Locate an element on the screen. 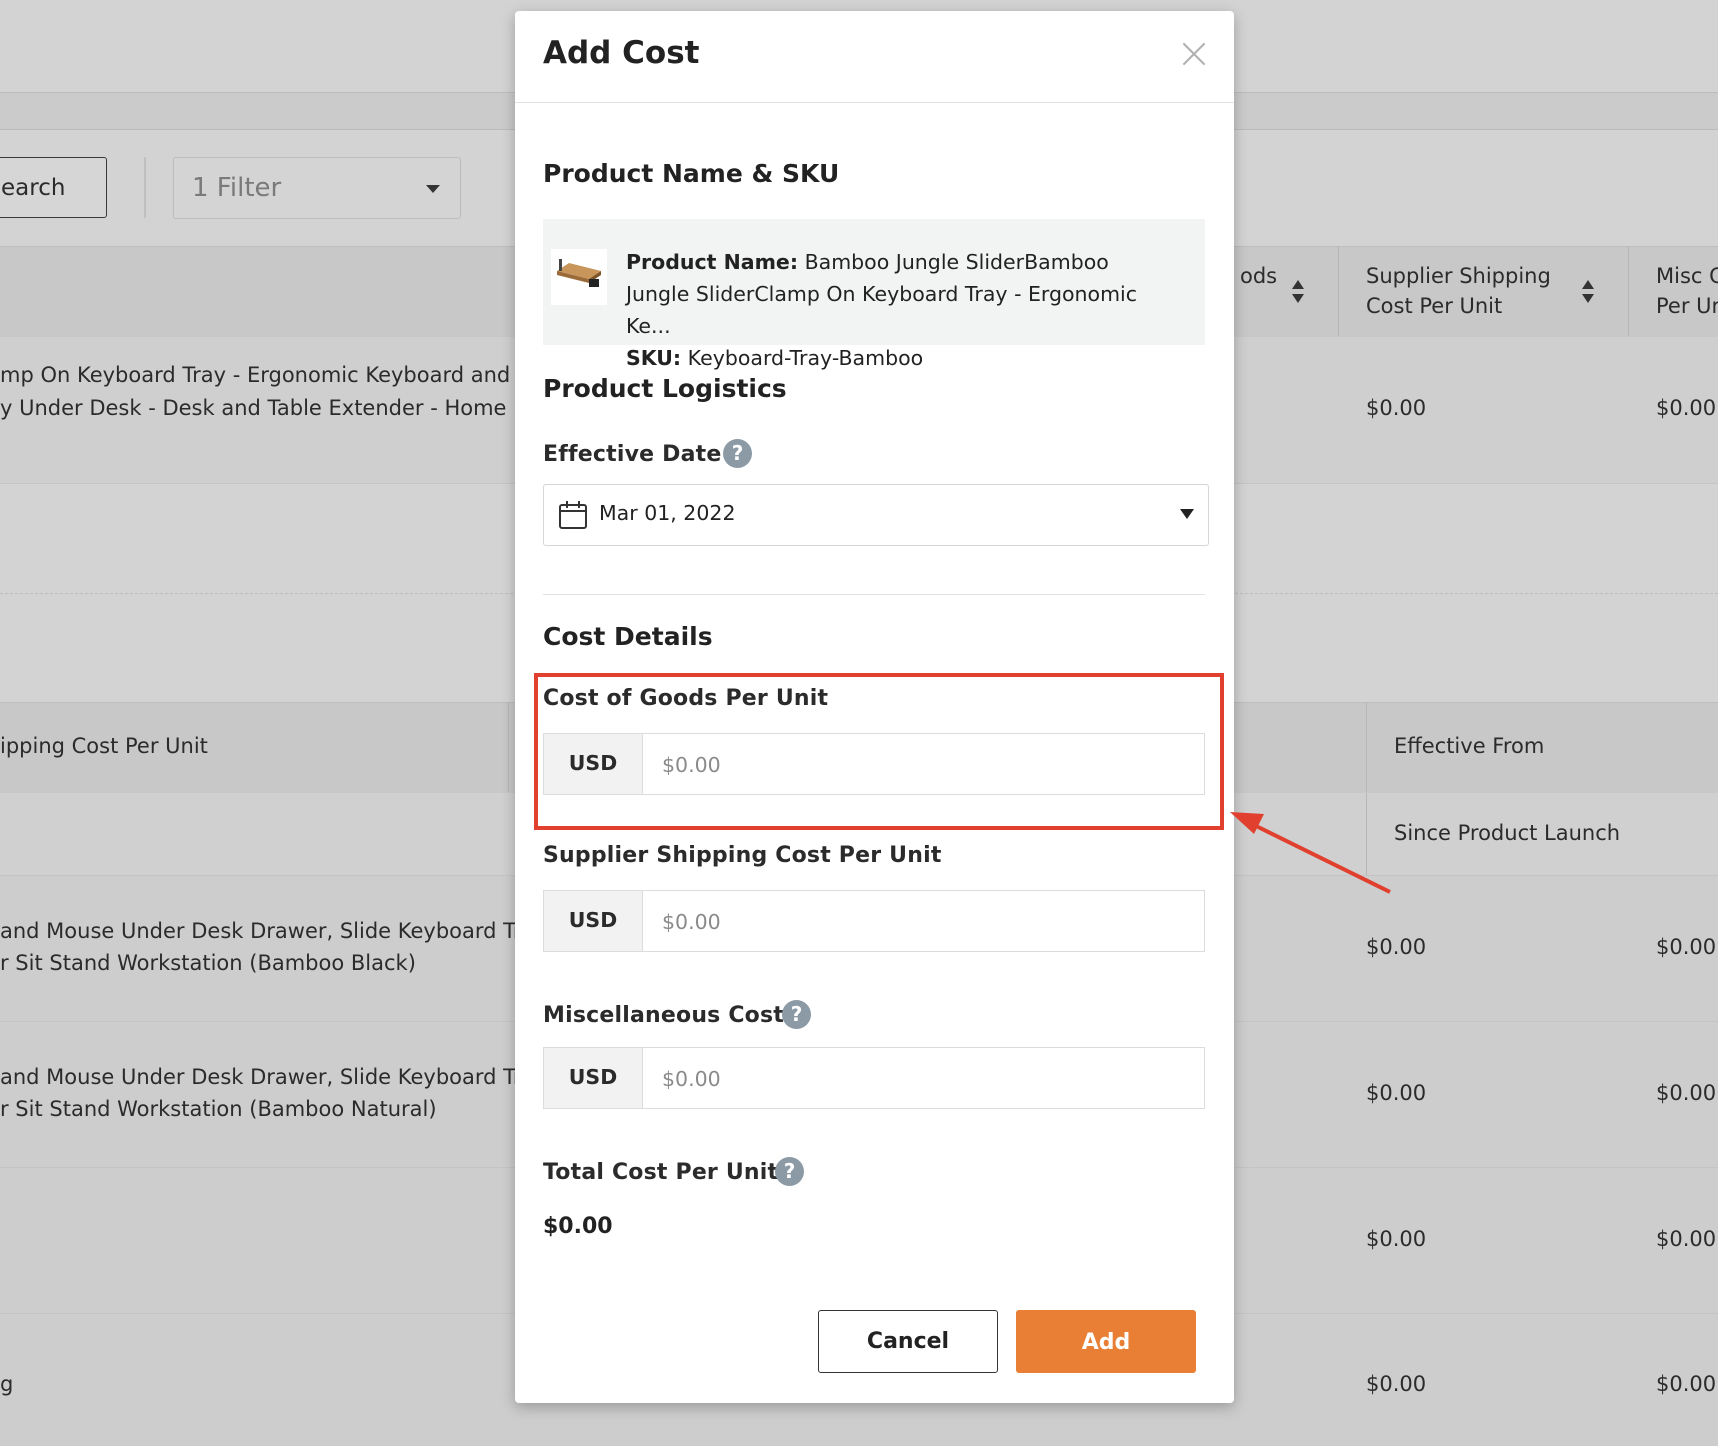  product-section-title: Product Name & SKU is located at coordinates (691, 173).